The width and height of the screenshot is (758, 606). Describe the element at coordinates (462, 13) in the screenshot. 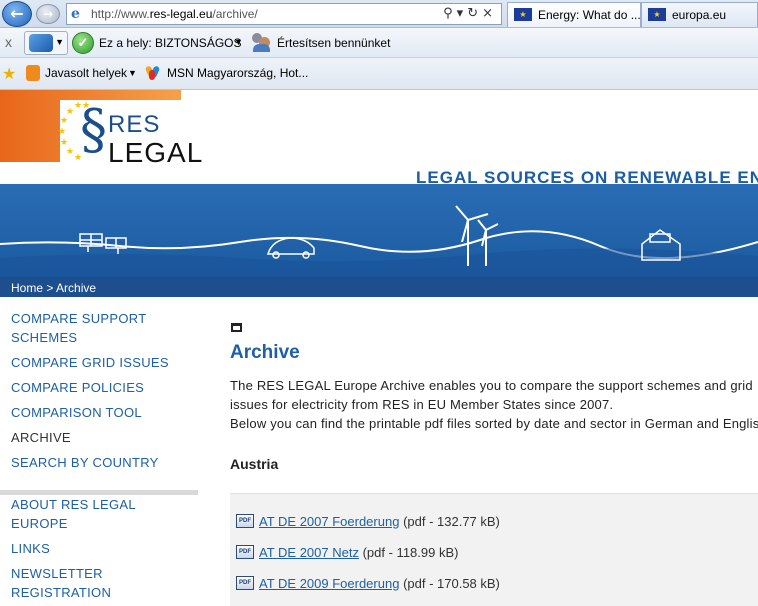

I see `dropdown-icon: ▾` at that location.